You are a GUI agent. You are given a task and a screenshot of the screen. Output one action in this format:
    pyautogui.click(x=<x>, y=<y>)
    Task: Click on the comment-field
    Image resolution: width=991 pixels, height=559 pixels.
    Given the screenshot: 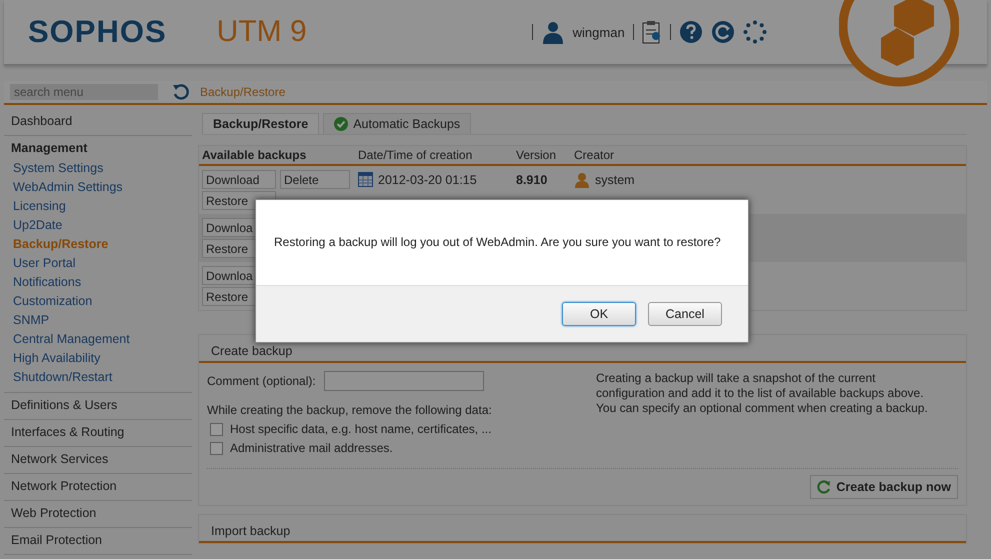 What is the action you would take?
    pyautogui.click(x=404, y=381)
    